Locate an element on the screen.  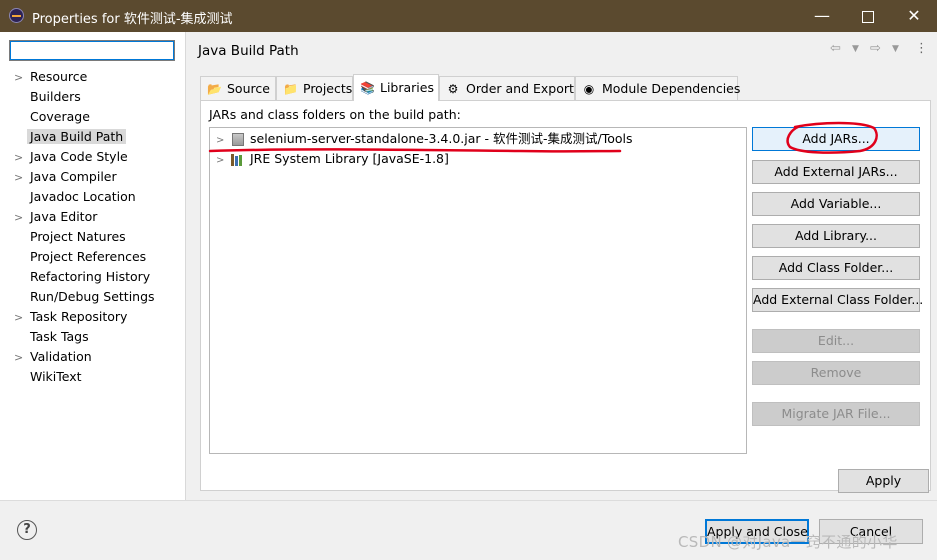
nav-item: Java Build Path is located at coordinates (96, 137).